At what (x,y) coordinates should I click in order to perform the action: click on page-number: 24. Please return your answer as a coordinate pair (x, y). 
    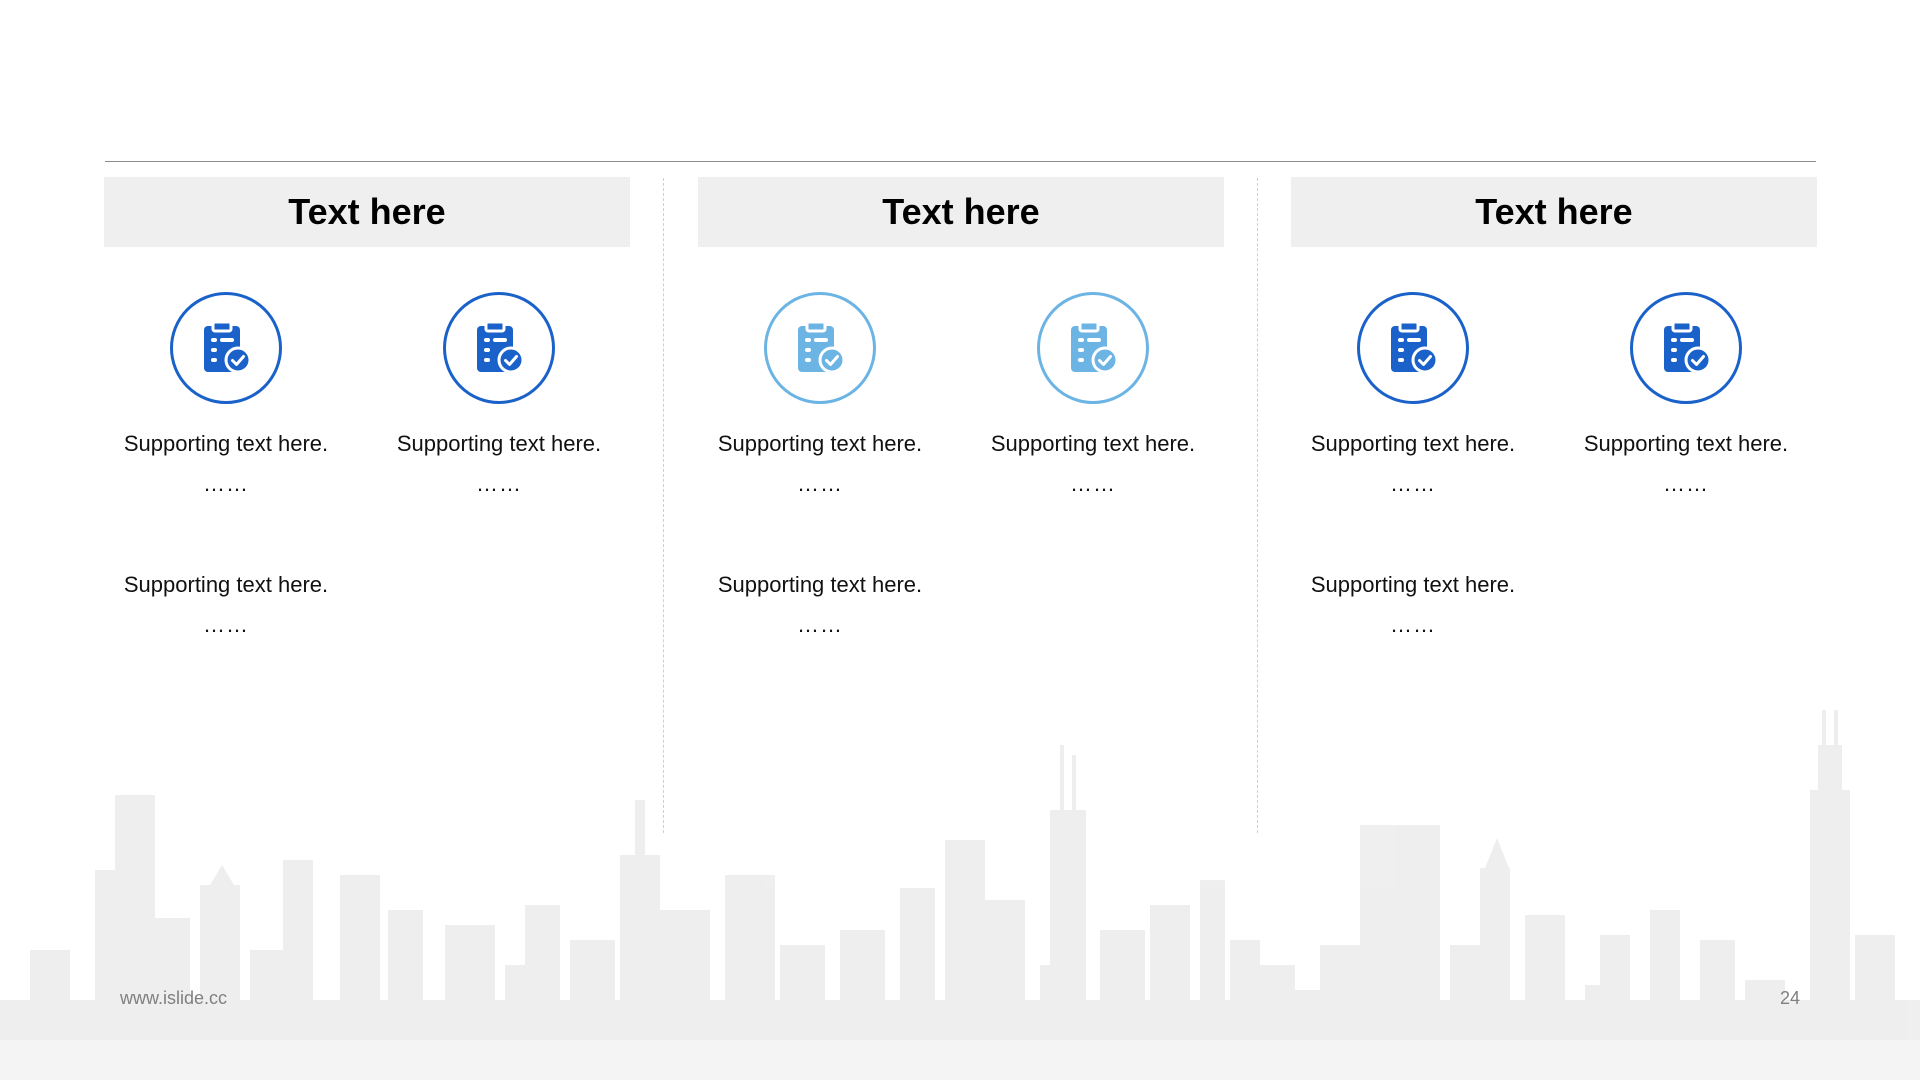
    Looking at the image, I should click on (1789, 998).